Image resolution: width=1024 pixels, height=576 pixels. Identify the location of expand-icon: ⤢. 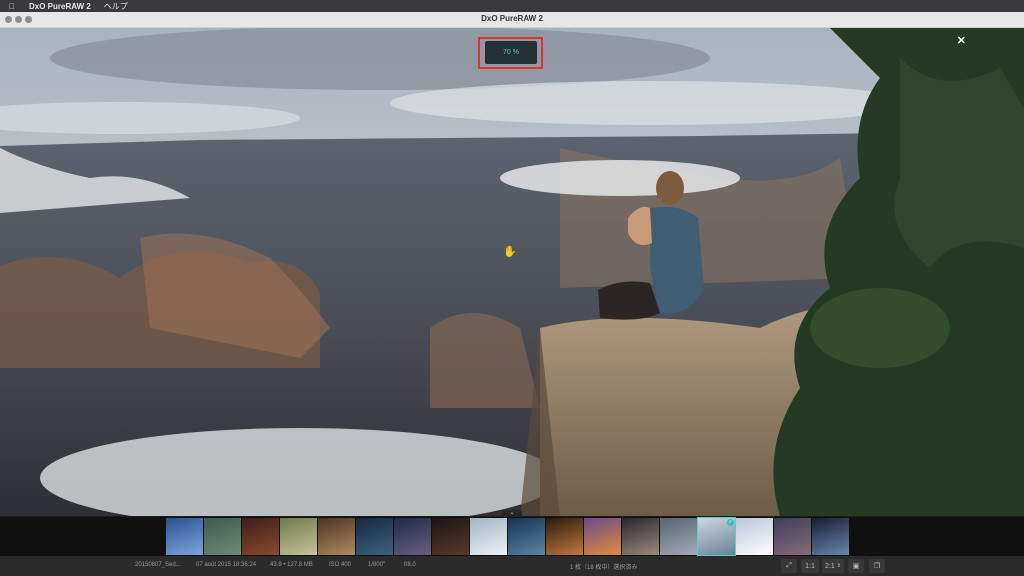
(789, 565).